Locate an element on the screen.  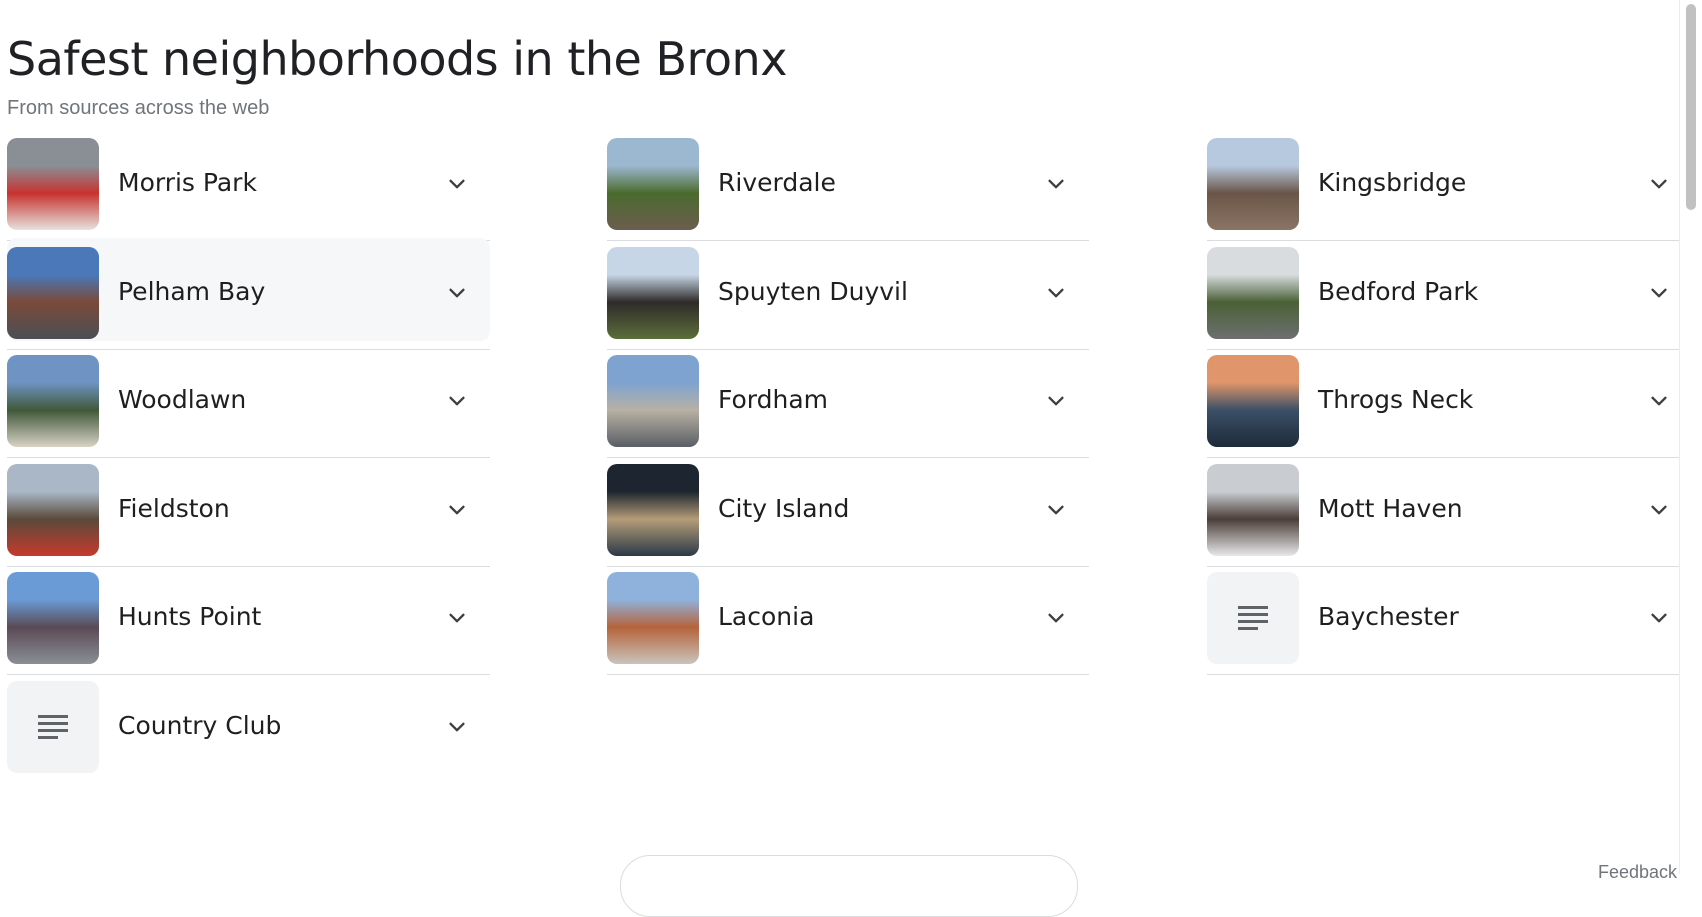
list-item: Hunts Point is located at coordinates (248, 616).